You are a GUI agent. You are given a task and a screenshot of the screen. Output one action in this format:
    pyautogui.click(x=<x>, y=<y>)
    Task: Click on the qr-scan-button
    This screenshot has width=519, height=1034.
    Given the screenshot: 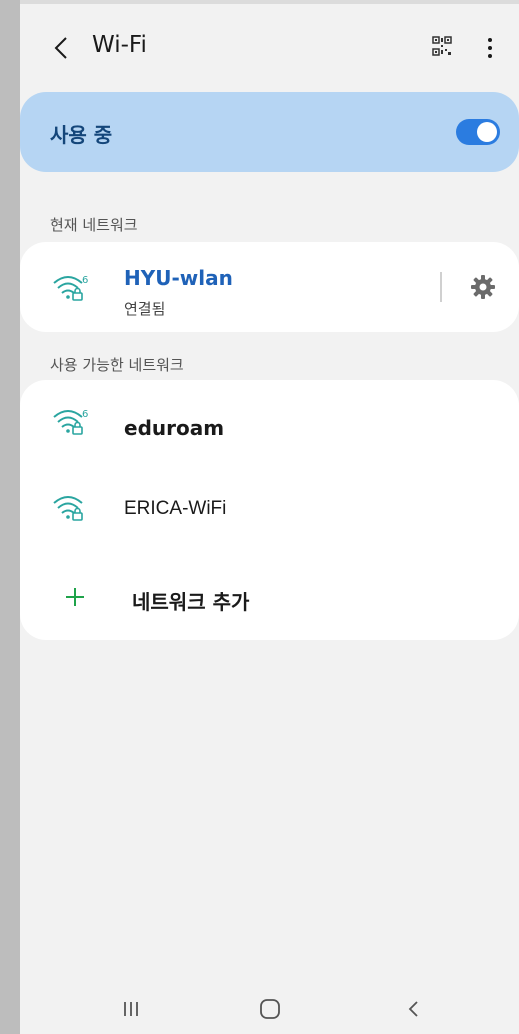 What is the action you would take?
    pyautogui.click(x=442, y=46)
    